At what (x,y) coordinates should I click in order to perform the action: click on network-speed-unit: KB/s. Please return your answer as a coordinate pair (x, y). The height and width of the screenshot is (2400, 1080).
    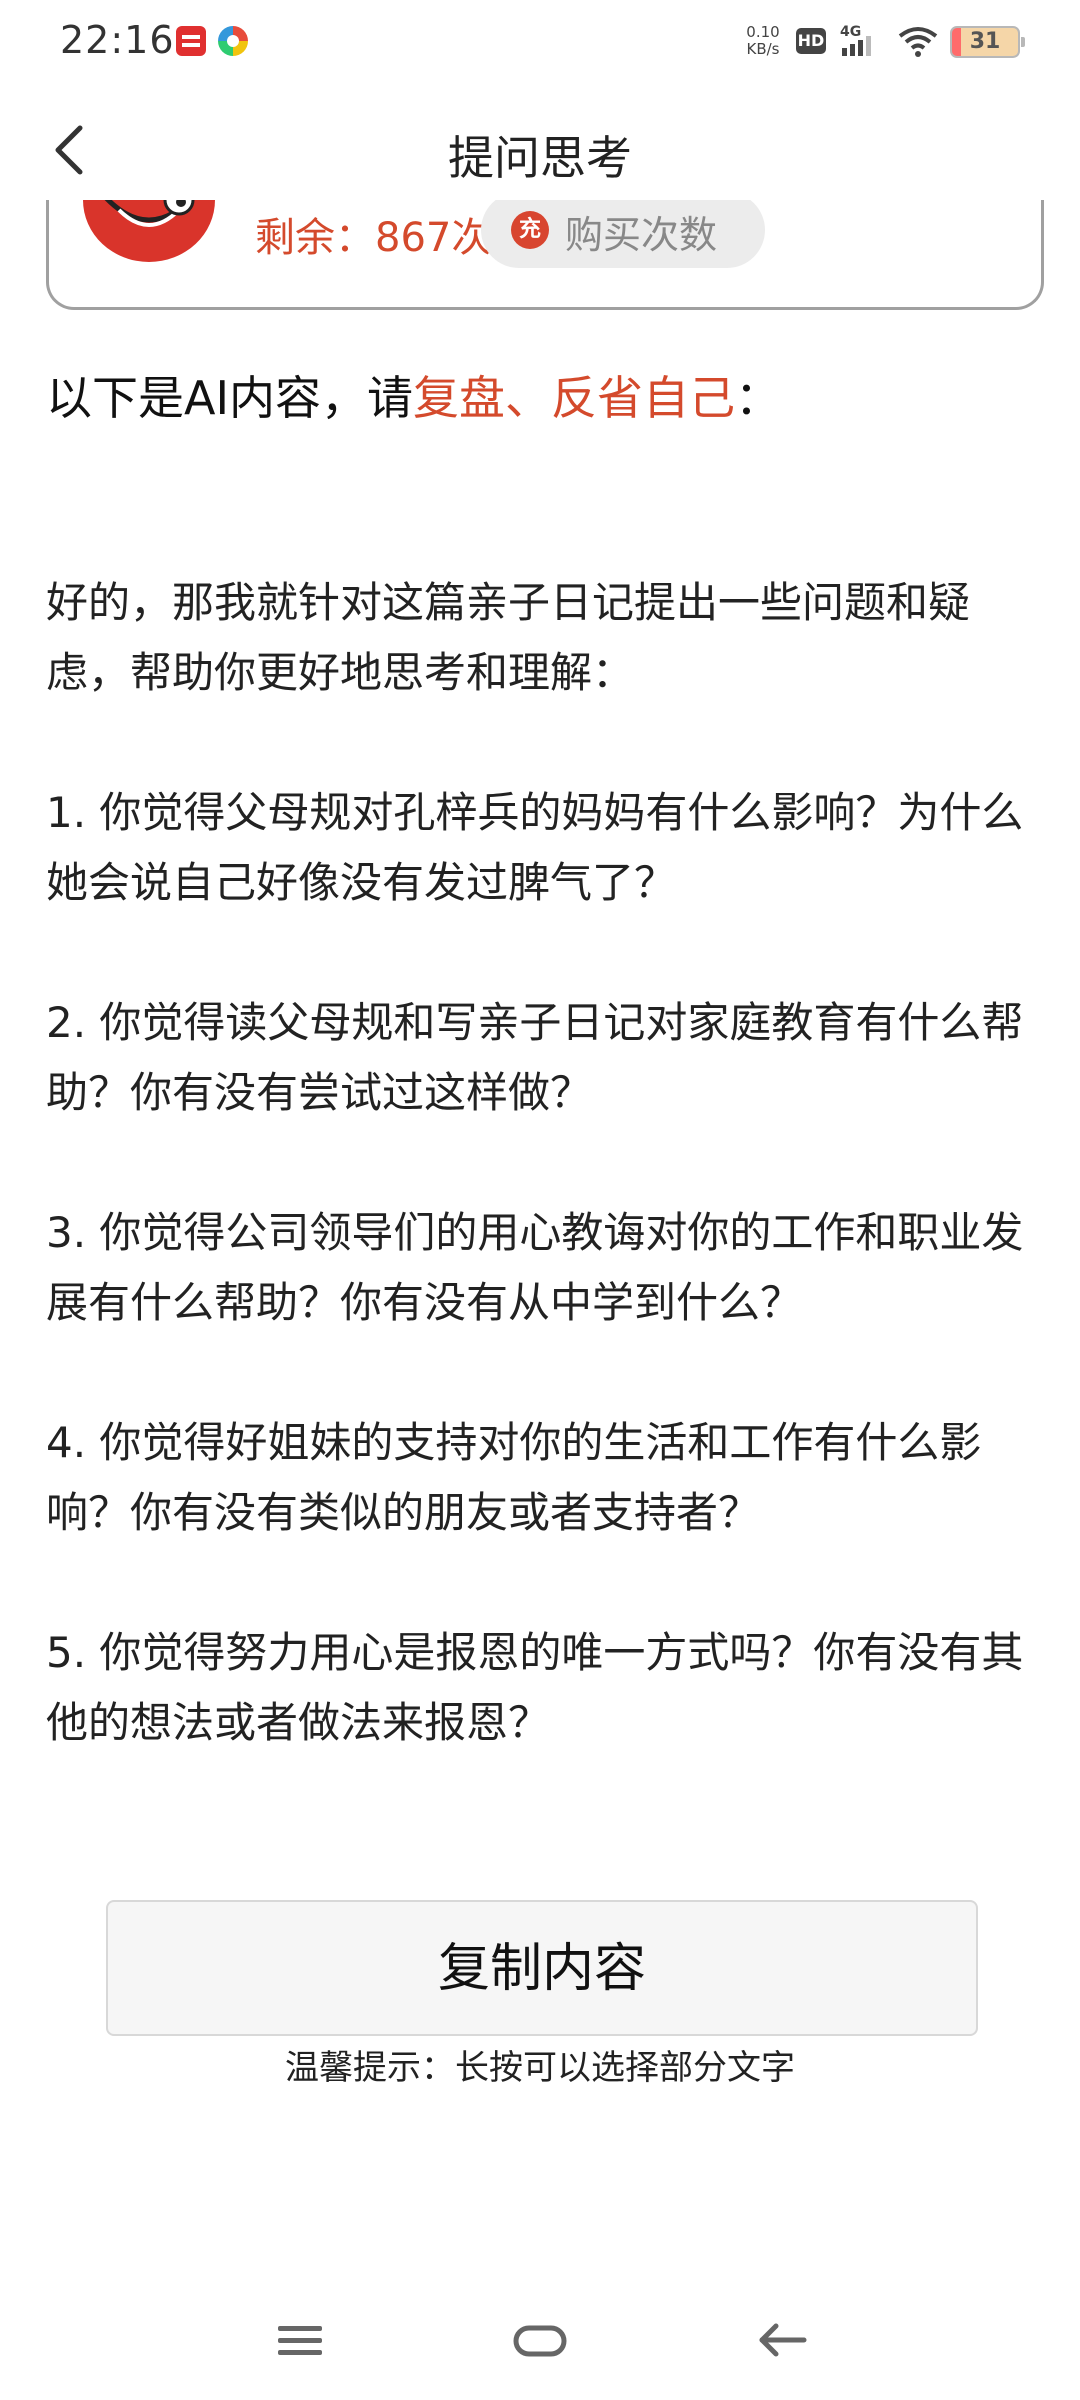
    Looking at the image, I should click on (763, 49).